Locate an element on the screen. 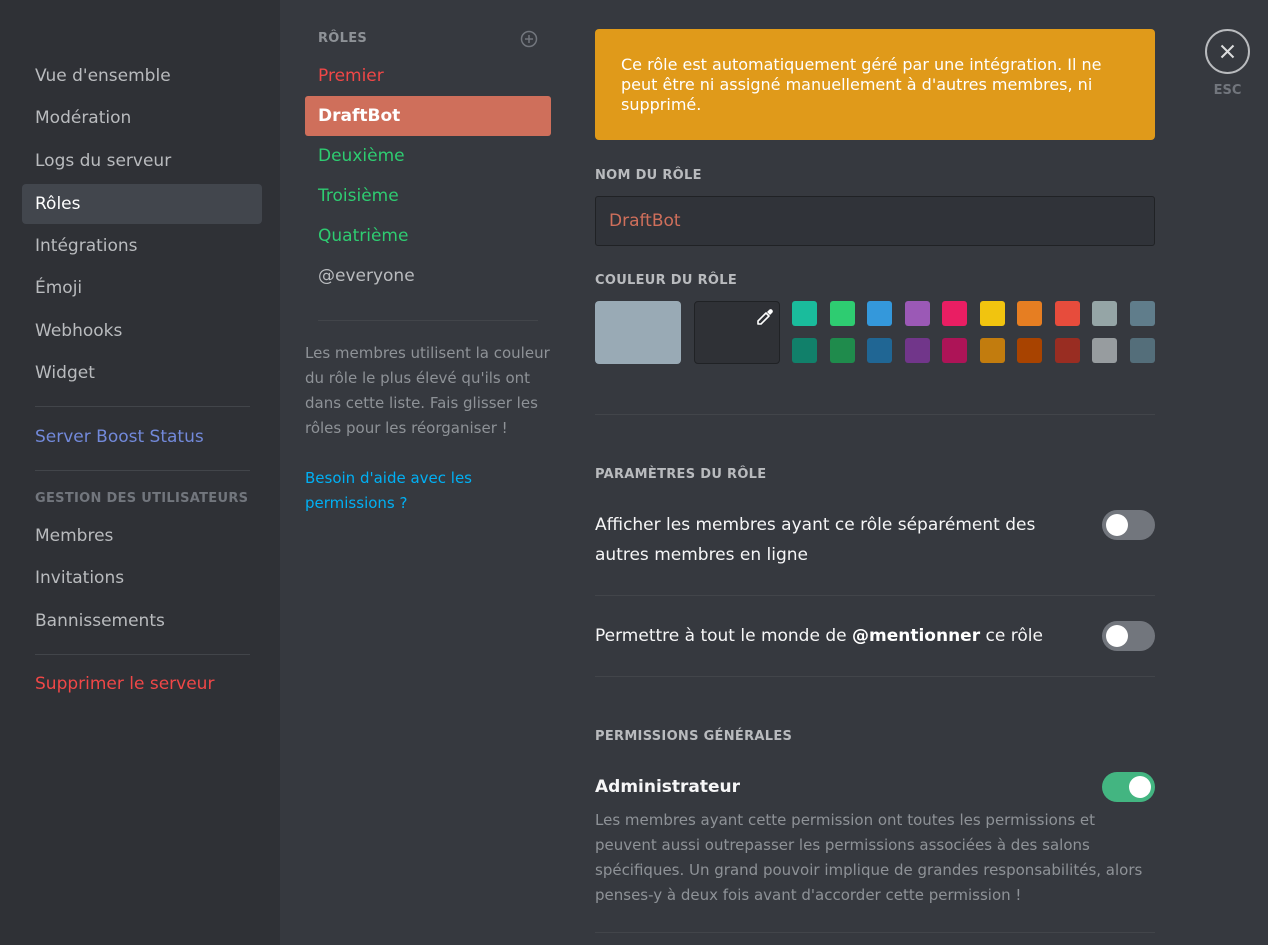 This screenshot has width=1268, height=945. role-item: Premier is located at coordinates (428, 76).